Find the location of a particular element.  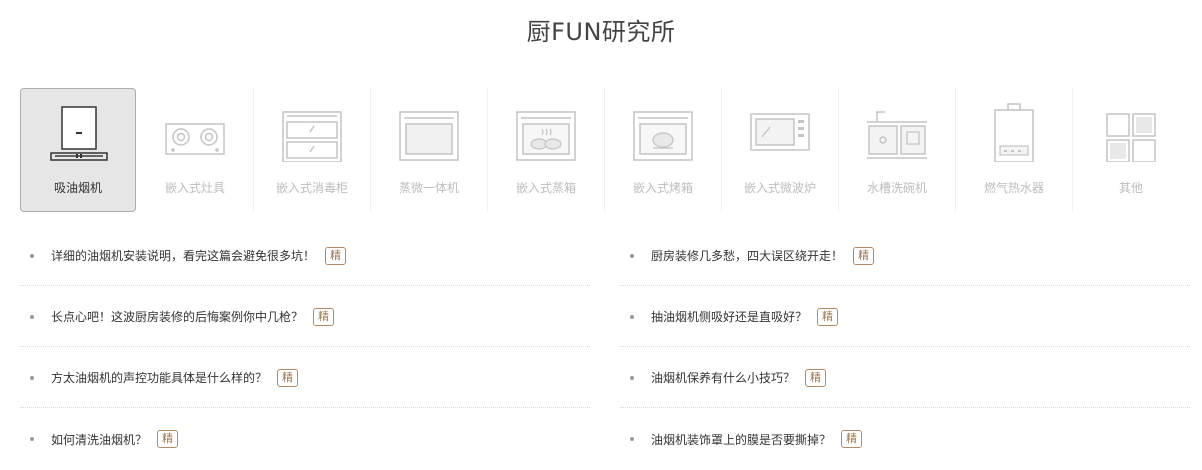

list-item: 油烟机保养有什么小技巧？ 精 is located at coordinates (905, 378).